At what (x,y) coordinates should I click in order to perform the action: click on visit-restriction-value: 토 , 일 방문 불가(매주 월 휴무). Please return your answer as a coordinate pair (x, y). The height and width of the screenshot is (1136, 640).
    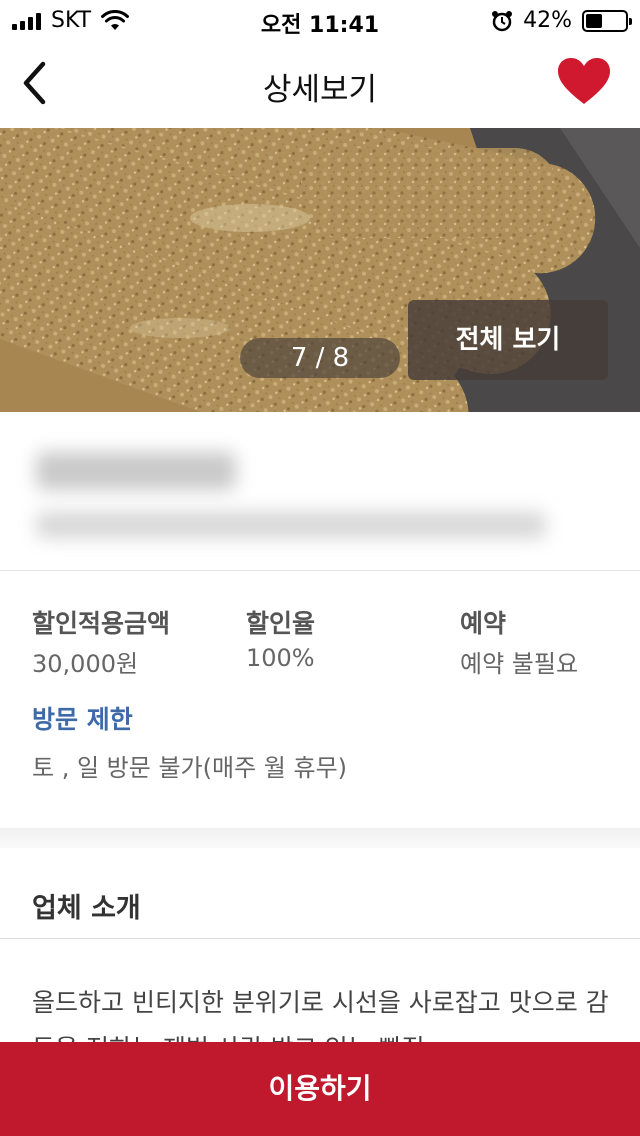
    Looking at the image, I should click on (190, 768).